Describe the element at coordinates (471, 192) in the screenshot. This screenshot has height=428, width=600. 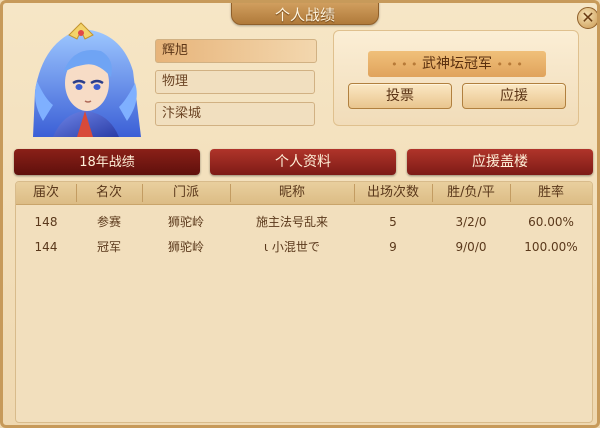
I see `header-win-loss-draw: 胜/负/平` at that location.